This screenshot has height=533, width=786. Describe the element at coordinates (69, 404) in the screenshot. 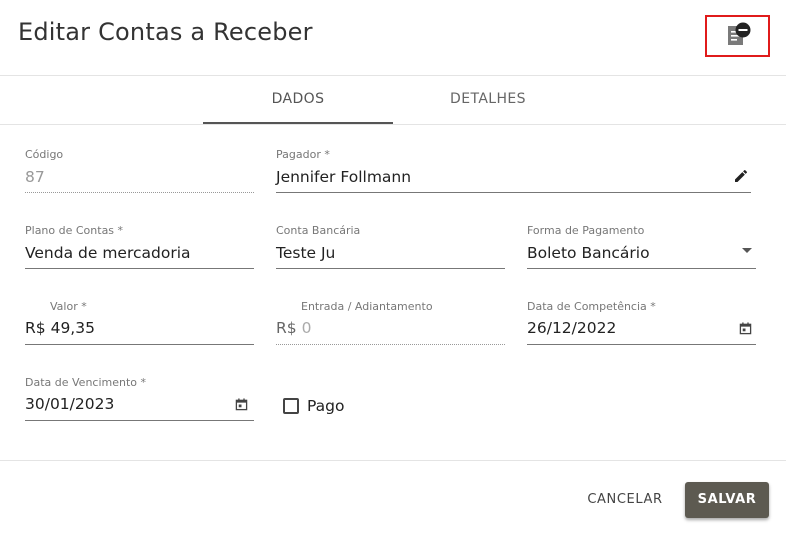

I see `data-vencimento-value: 30/01/2023` at that location.